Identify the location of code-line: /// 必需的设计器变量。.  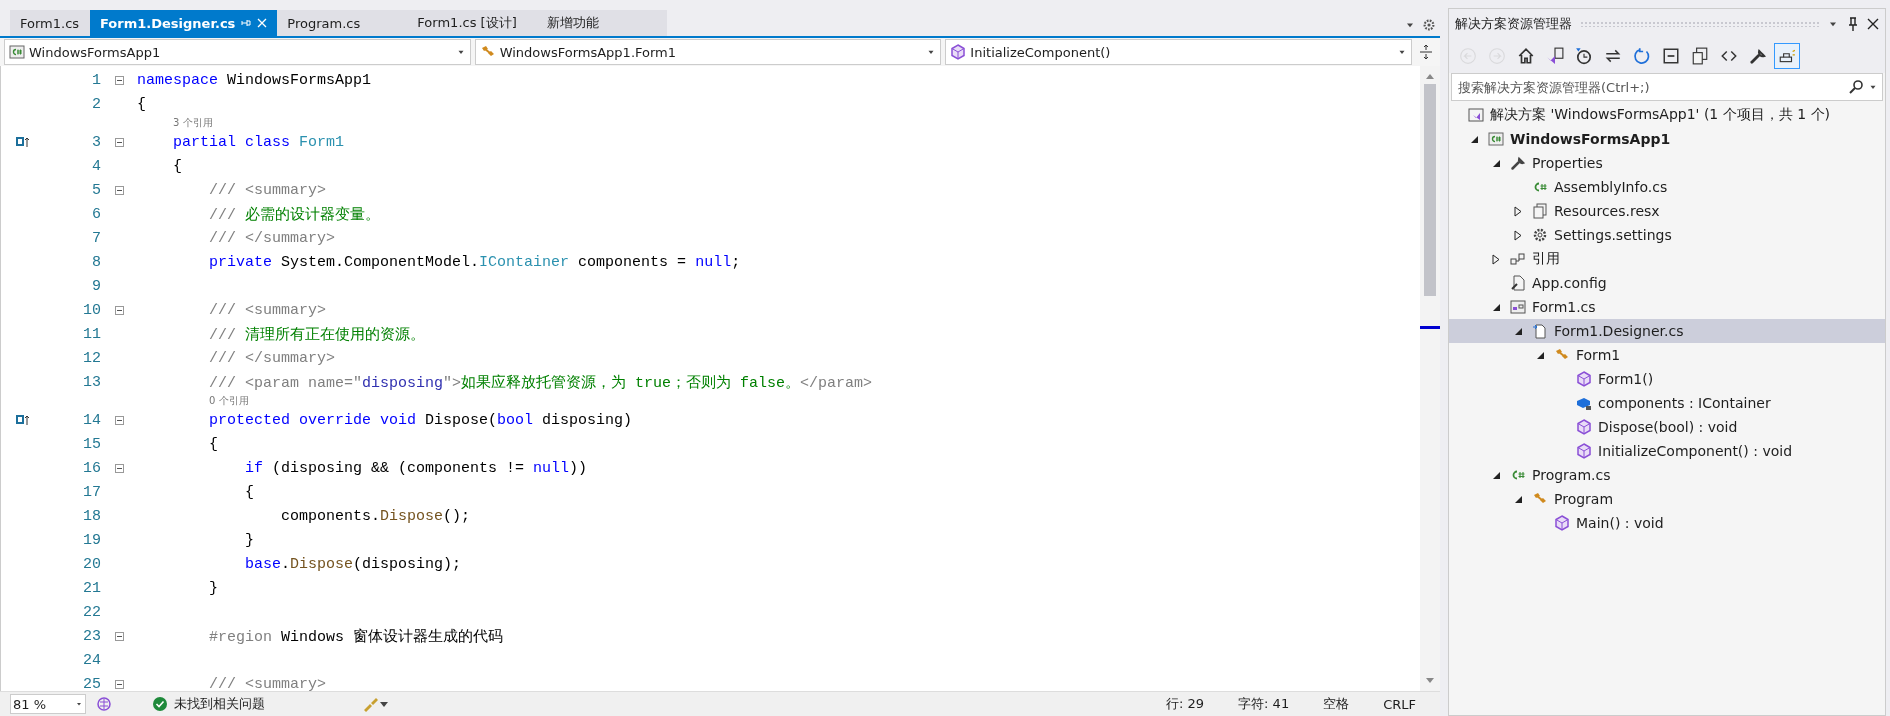
(294, 214).